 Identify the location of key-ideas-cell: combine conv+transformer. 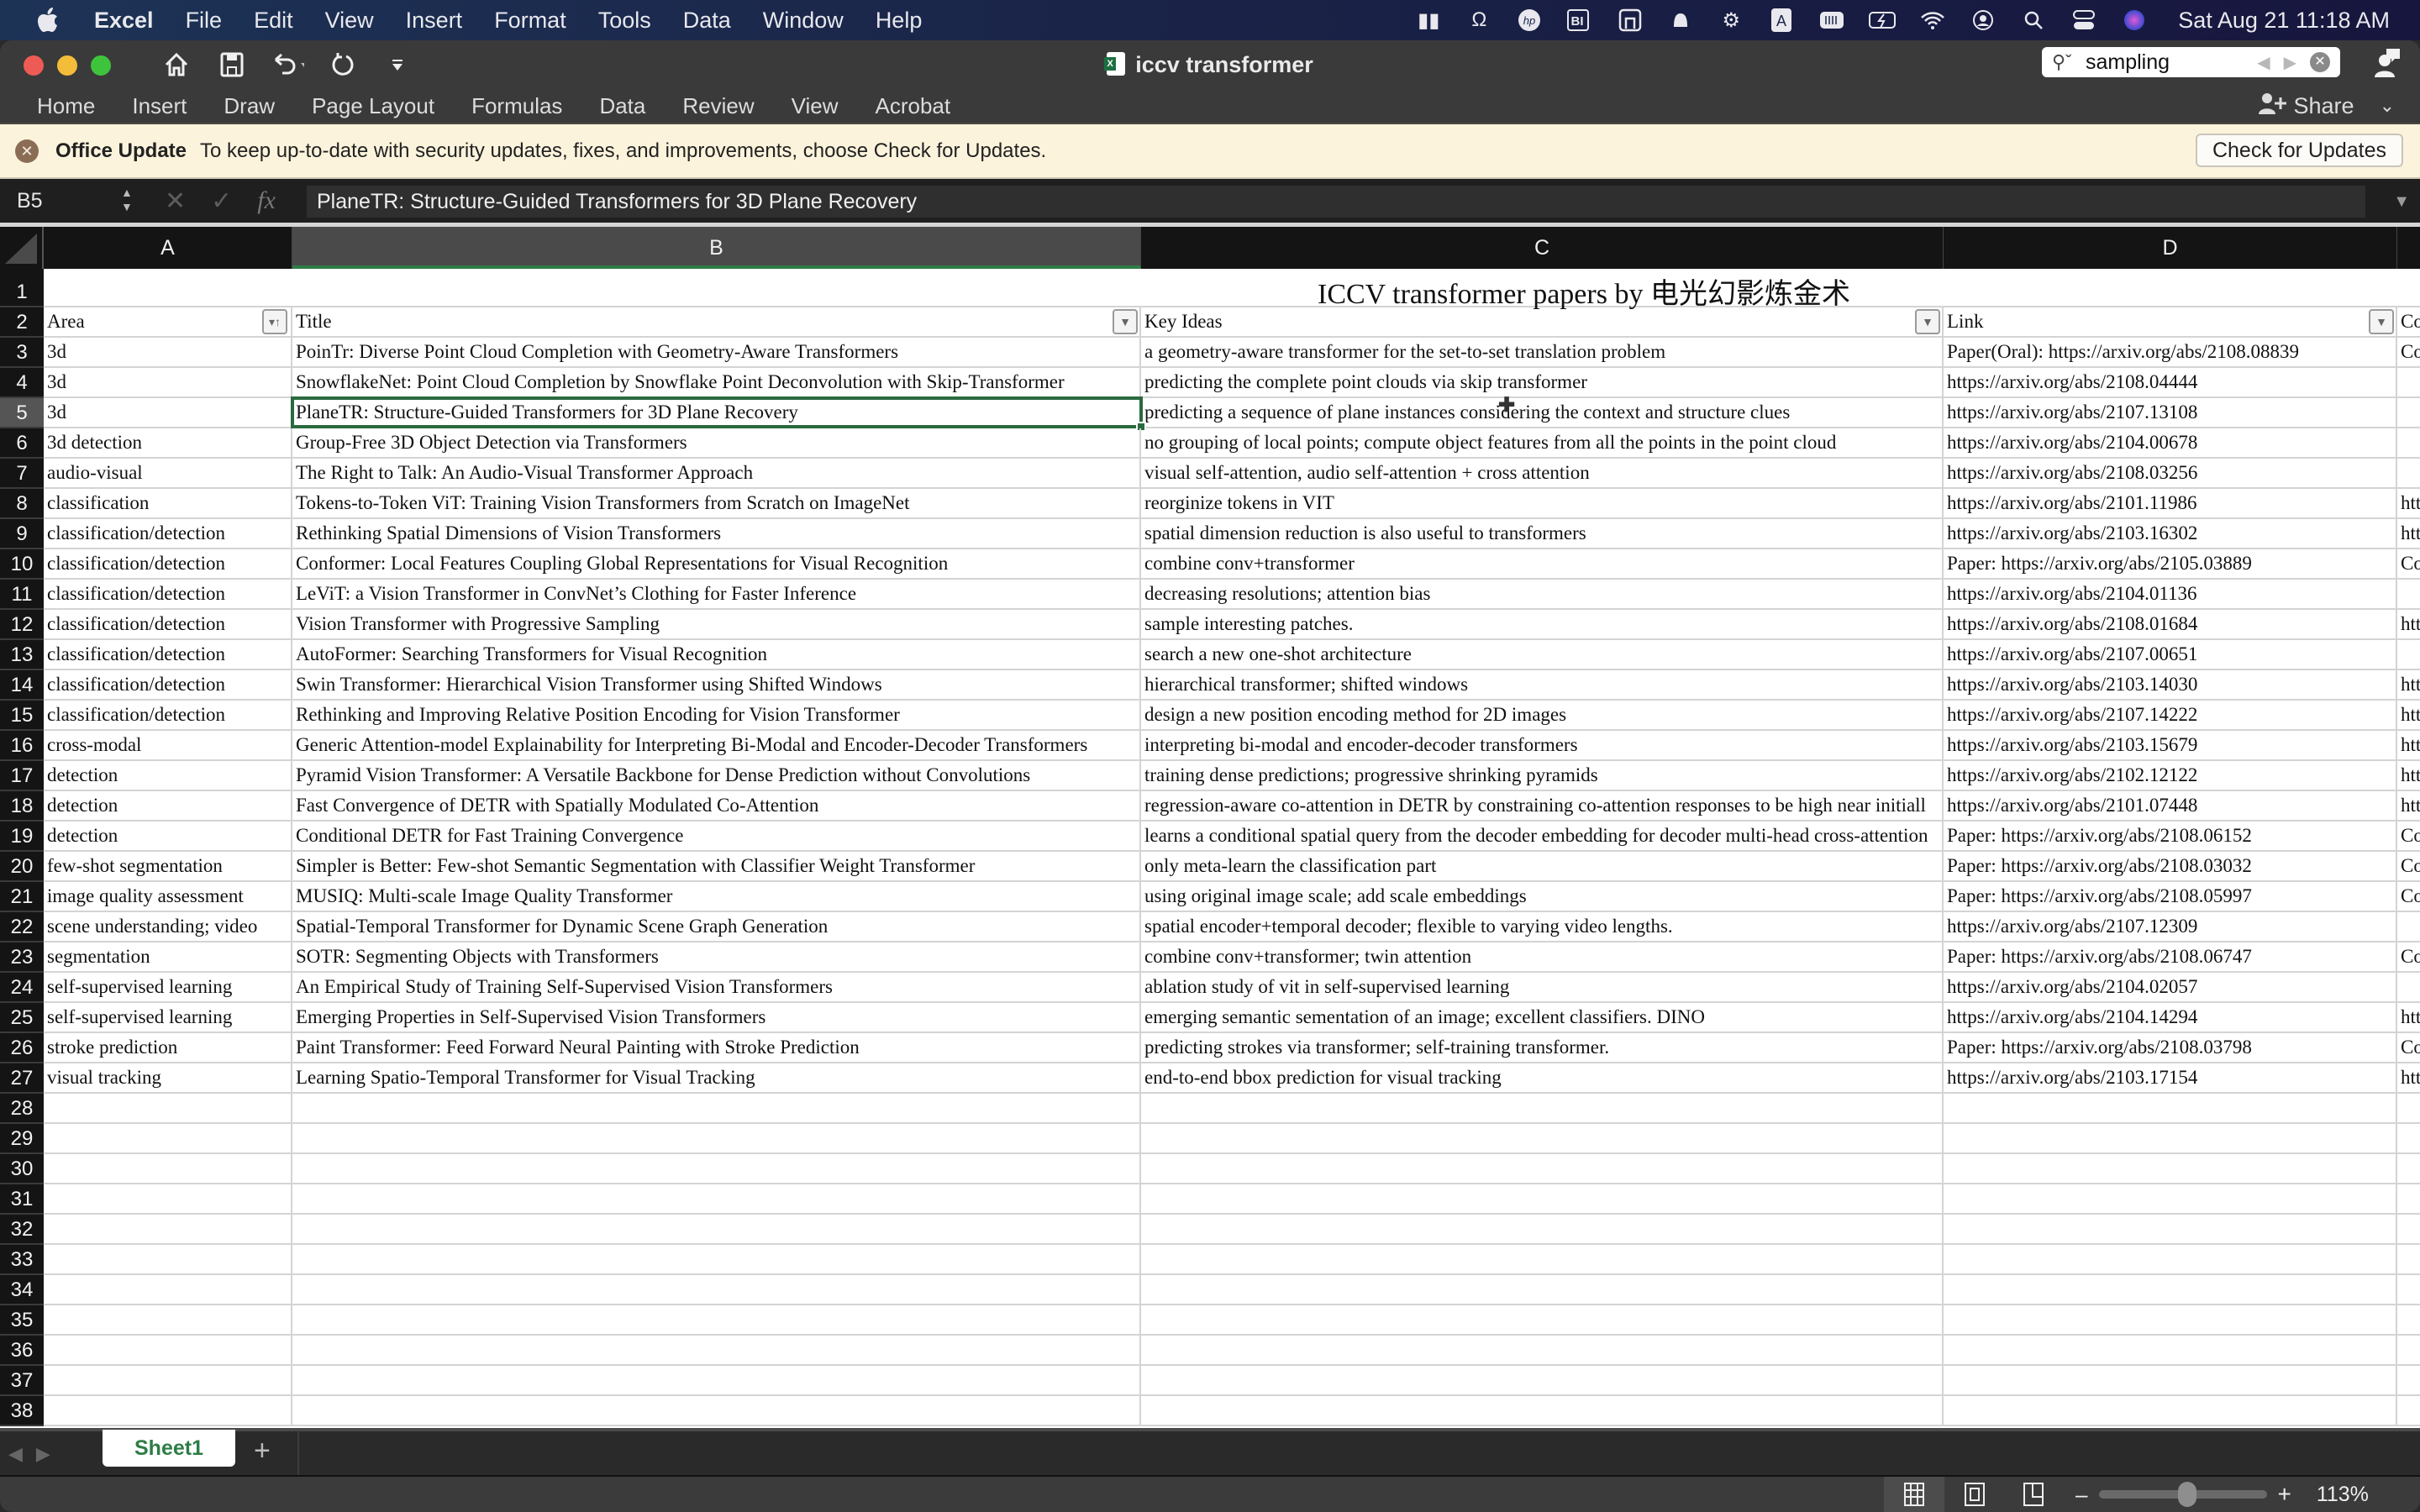
(1542, 563).